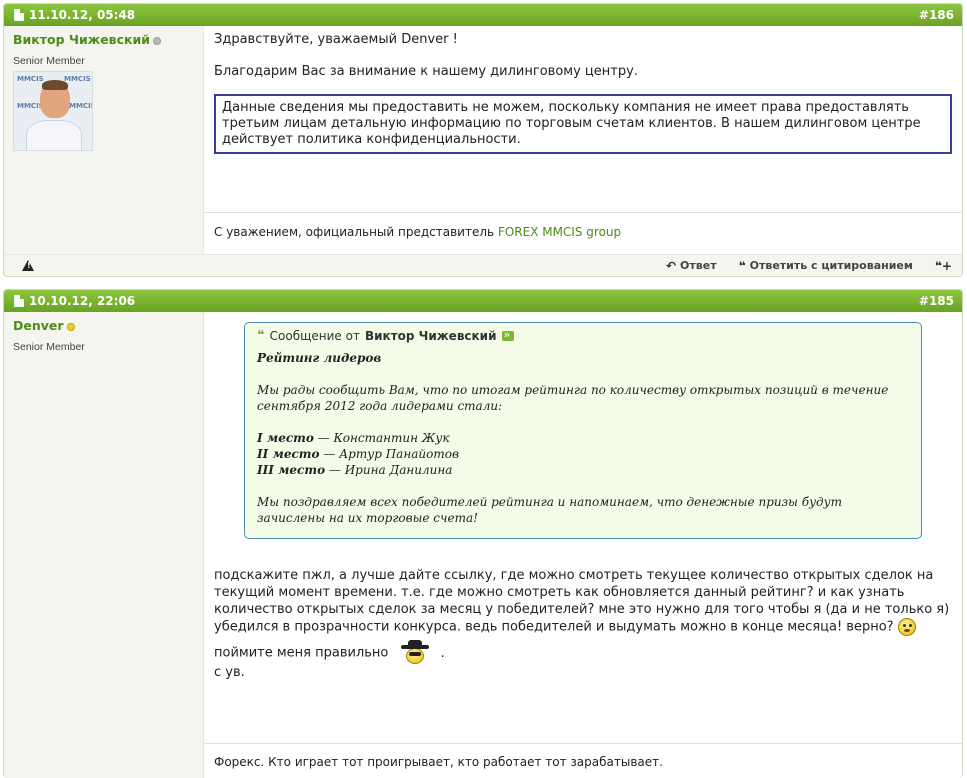 The height and width of the screenshot is (778, 967). What do you see at coordinates (229, 672) in the screenshot?
I see `message-line3: с ув.` at bounding box center [229, 672].